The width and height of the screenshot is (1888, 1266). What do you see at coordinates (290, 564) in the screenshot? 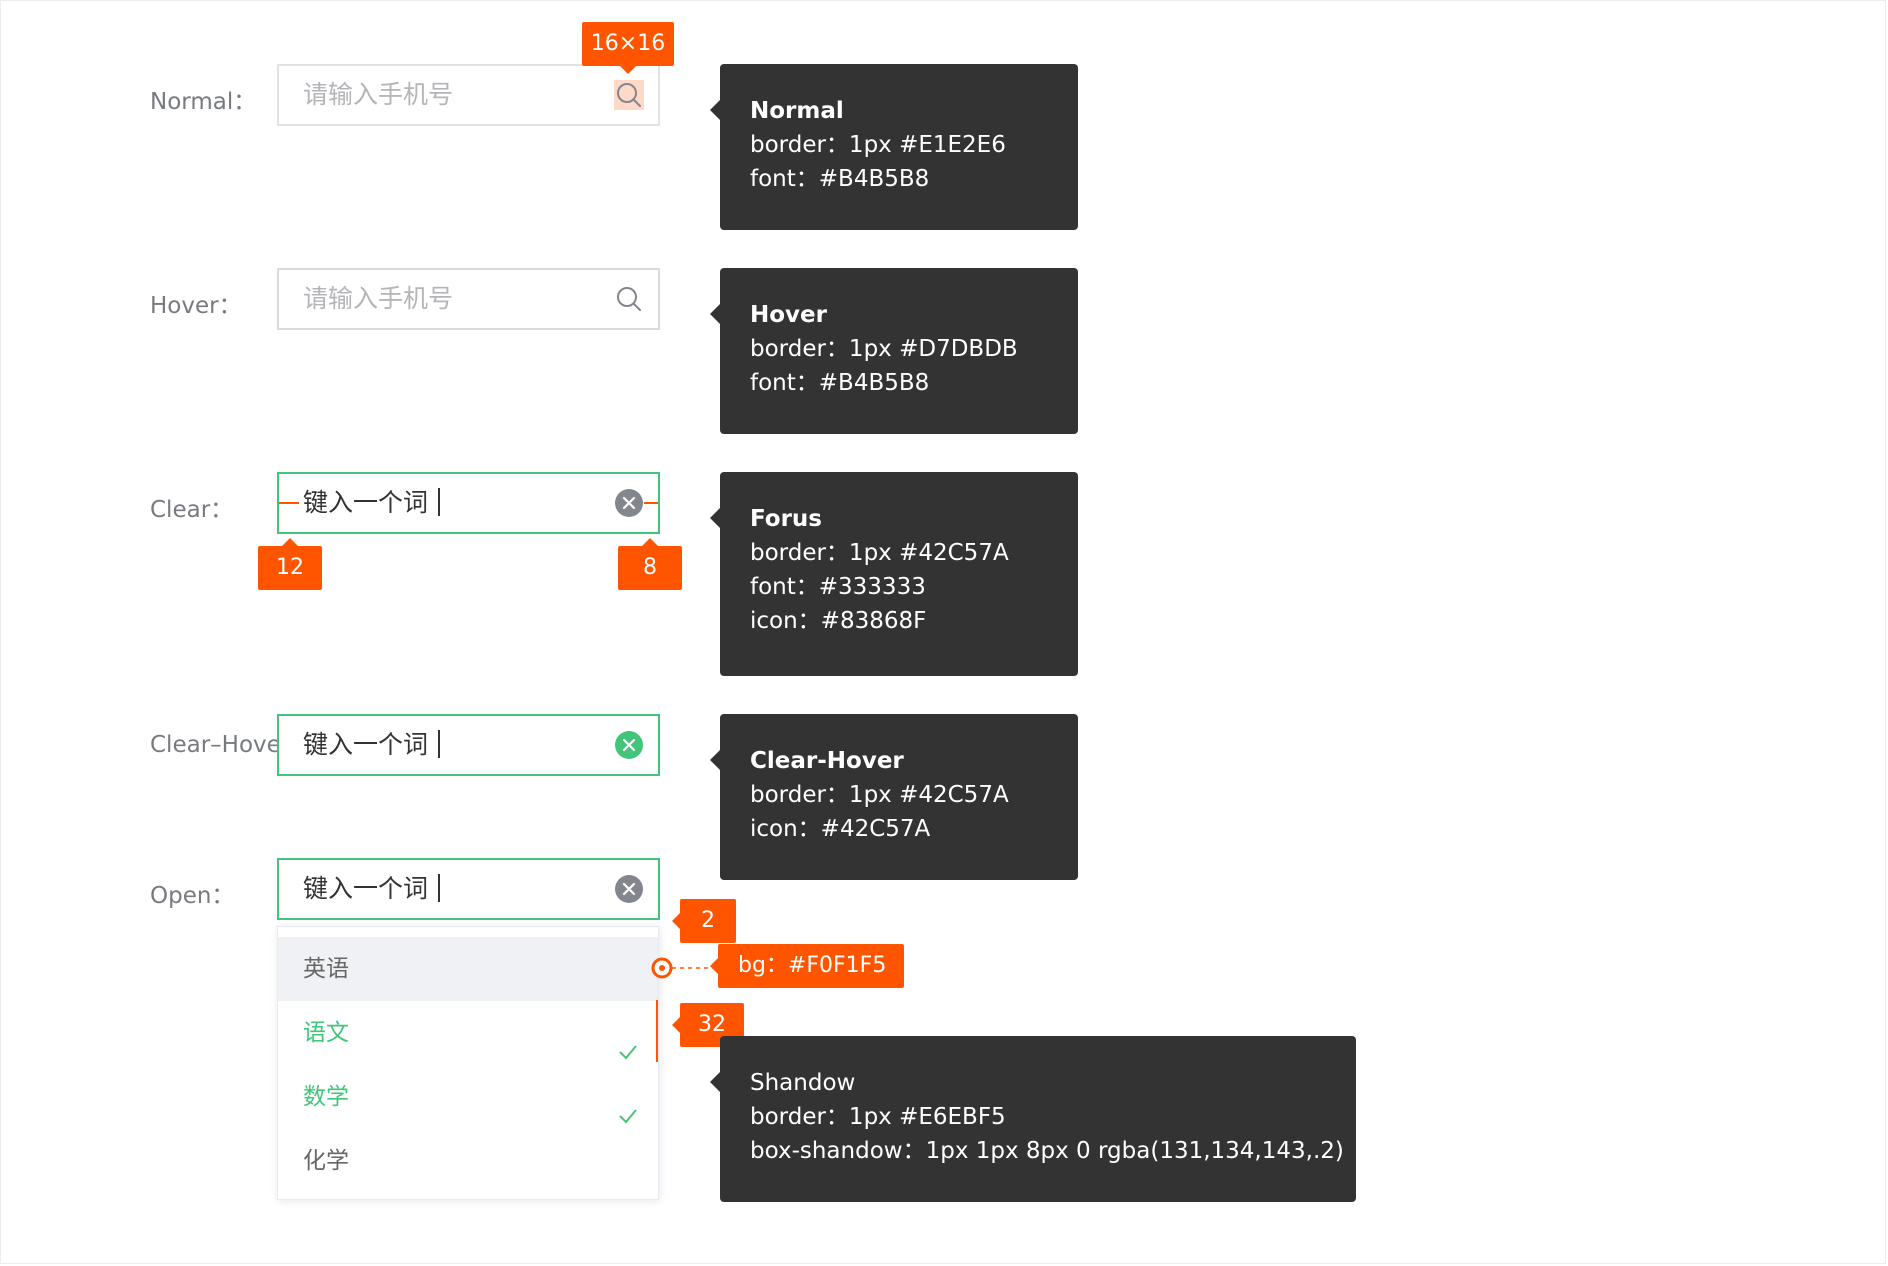
I see `padding-left-annotation: 12` at bounding box center [290, 564].